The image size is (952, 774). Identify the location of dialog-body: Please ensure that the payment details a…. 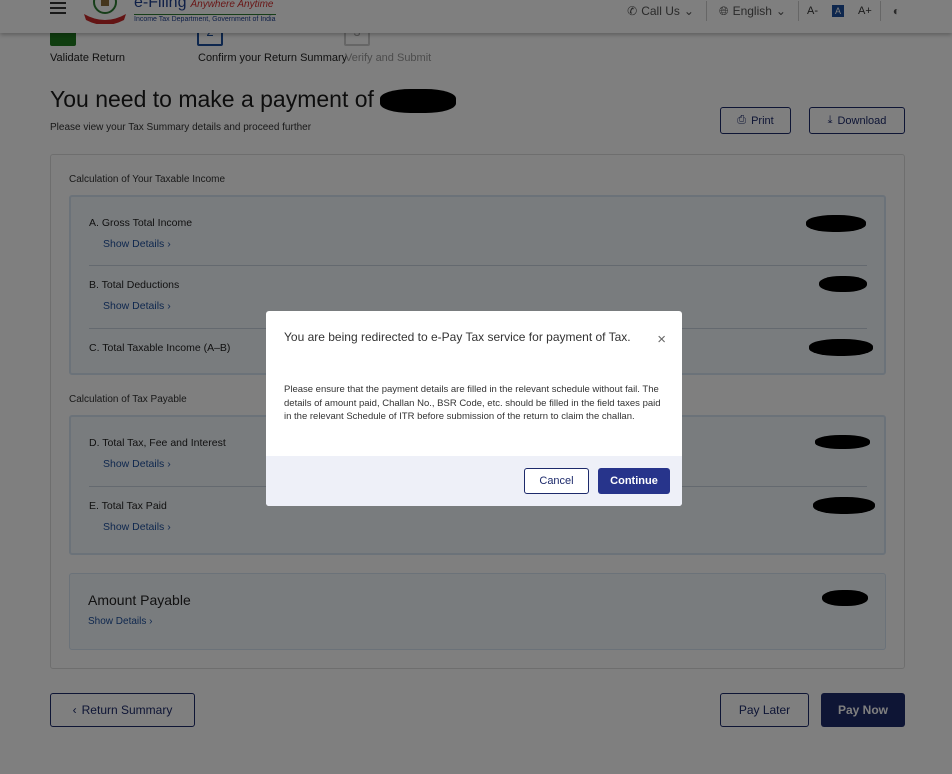
(472, 403).